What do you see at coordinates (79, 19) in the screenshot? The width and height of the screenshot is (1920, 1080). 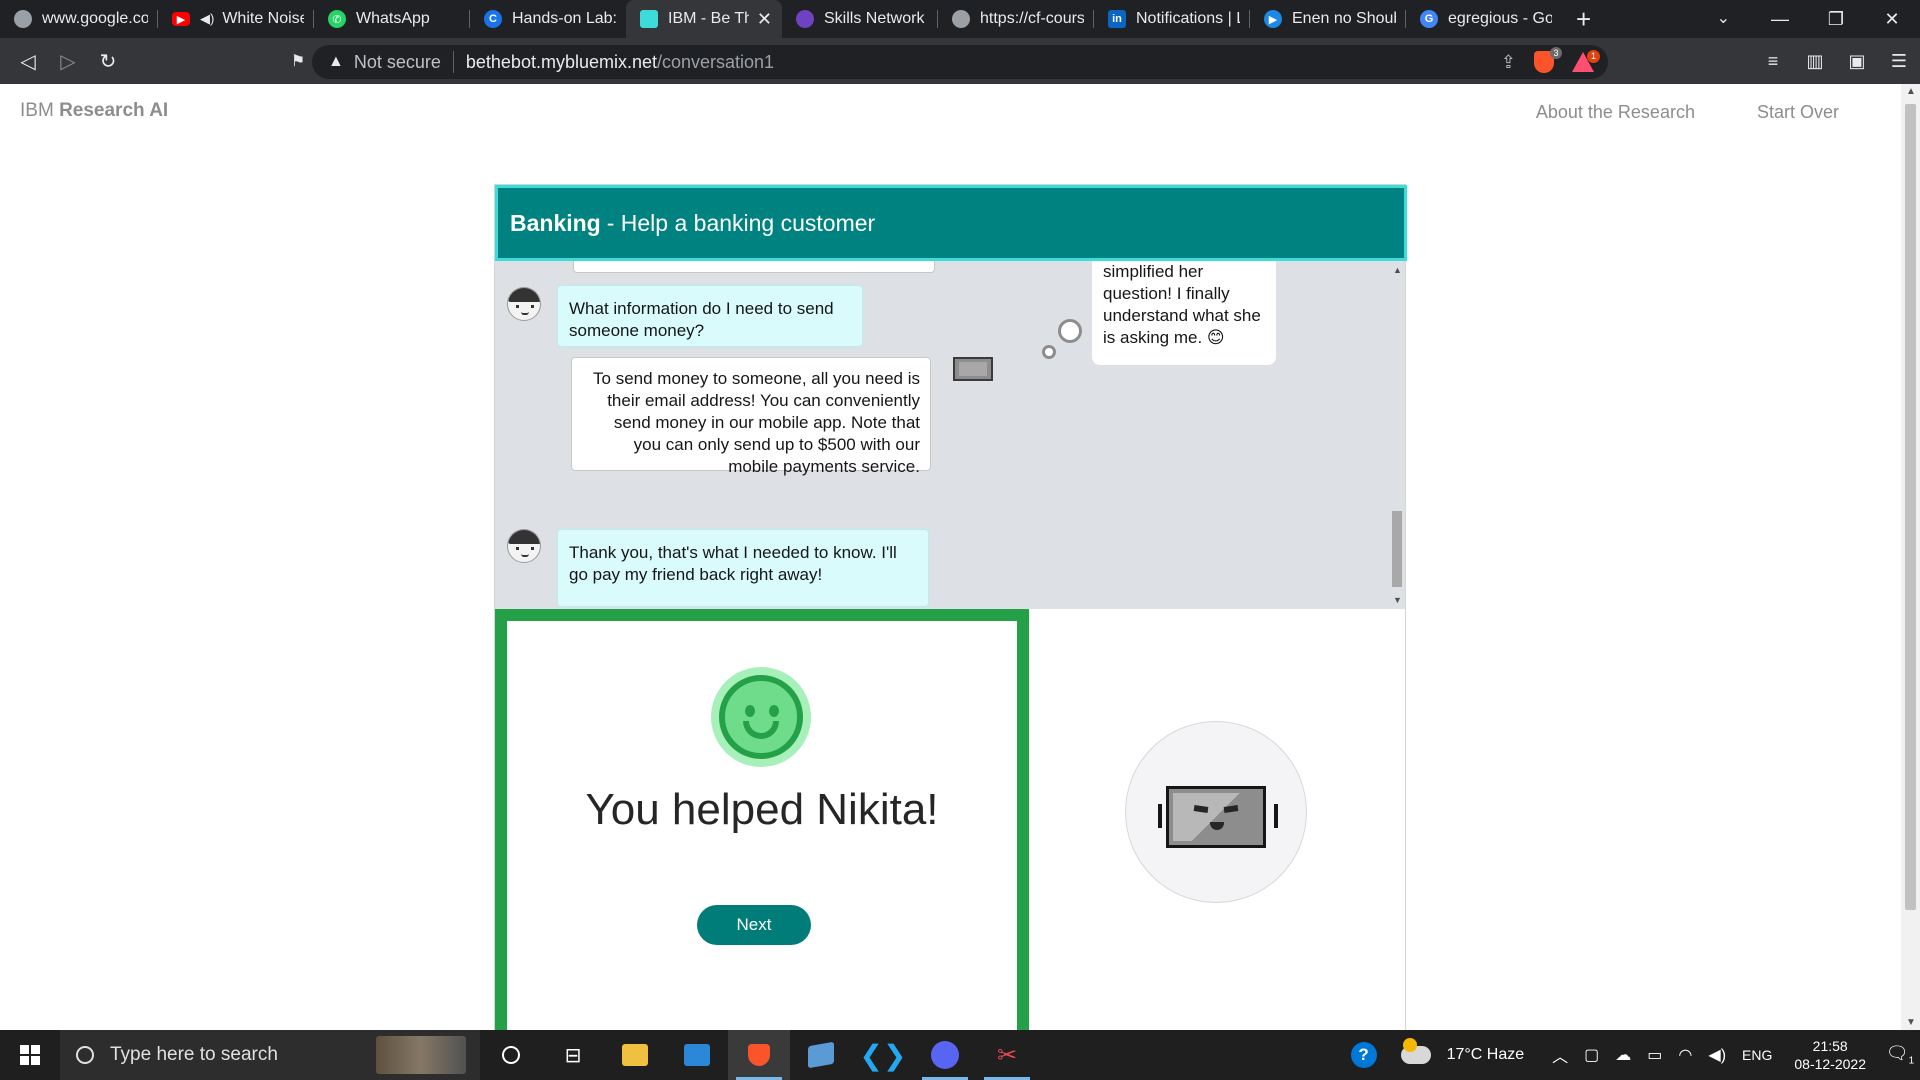 I see `tab-google: www.google.com` at bounding box center [79, 19].